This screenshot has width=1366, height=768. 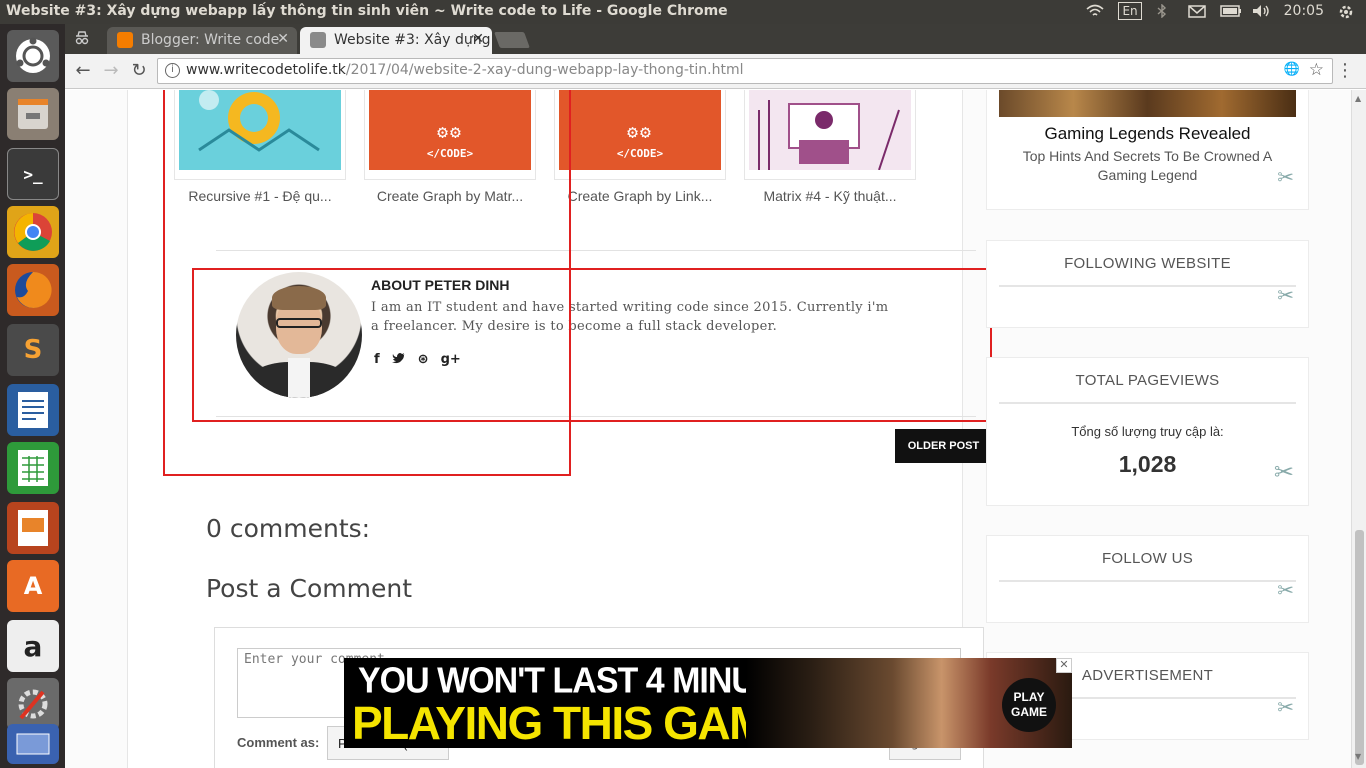 I want to click on tab-blogger: Blogger: Write code ✕, so click(x=202, y=40).